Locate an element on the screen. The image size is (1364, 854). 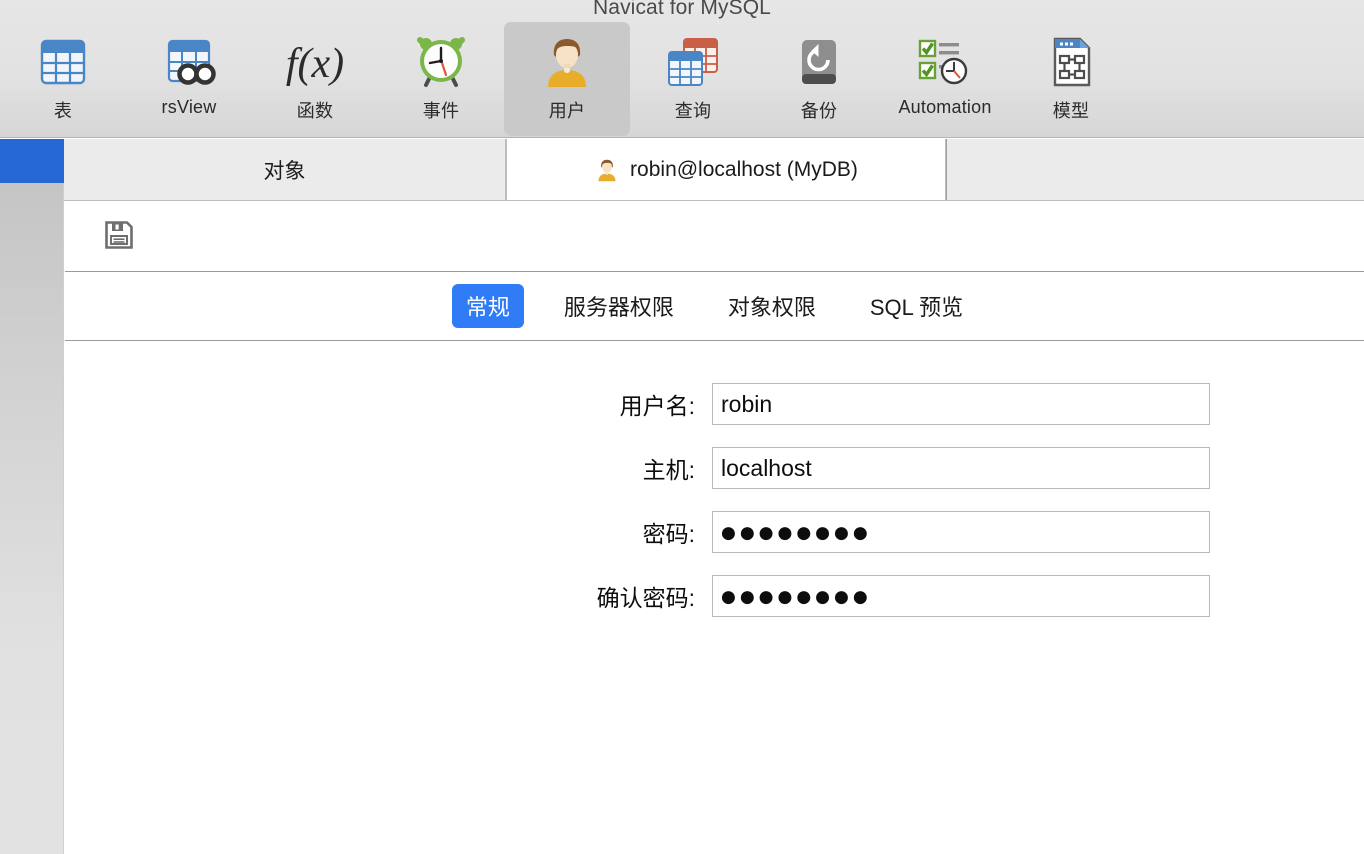
view-icon is located at coordinates (189, 62).